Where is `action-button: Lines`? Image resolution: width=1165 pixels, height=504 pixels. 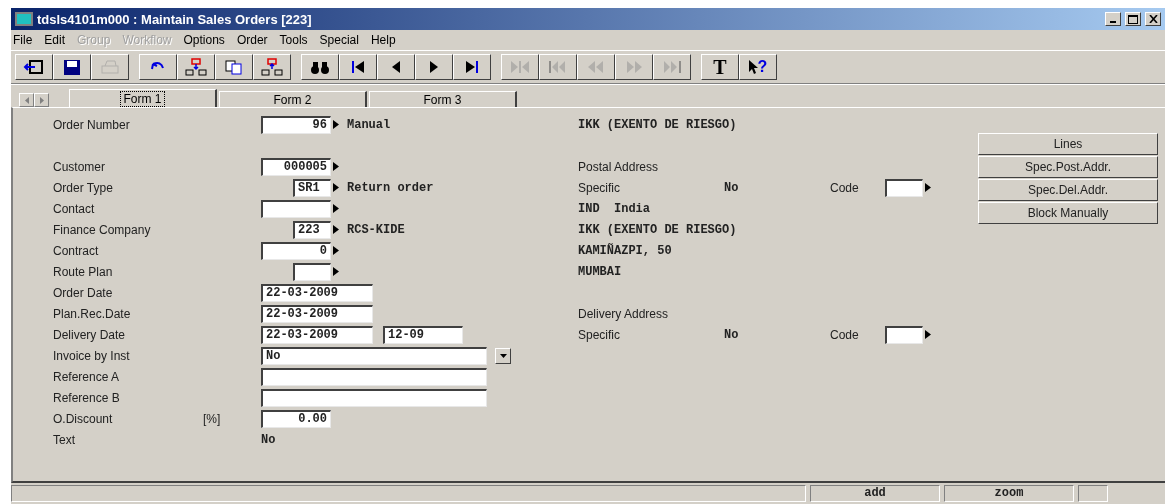 action-button: Lines is located at coordinates (1068, 144).